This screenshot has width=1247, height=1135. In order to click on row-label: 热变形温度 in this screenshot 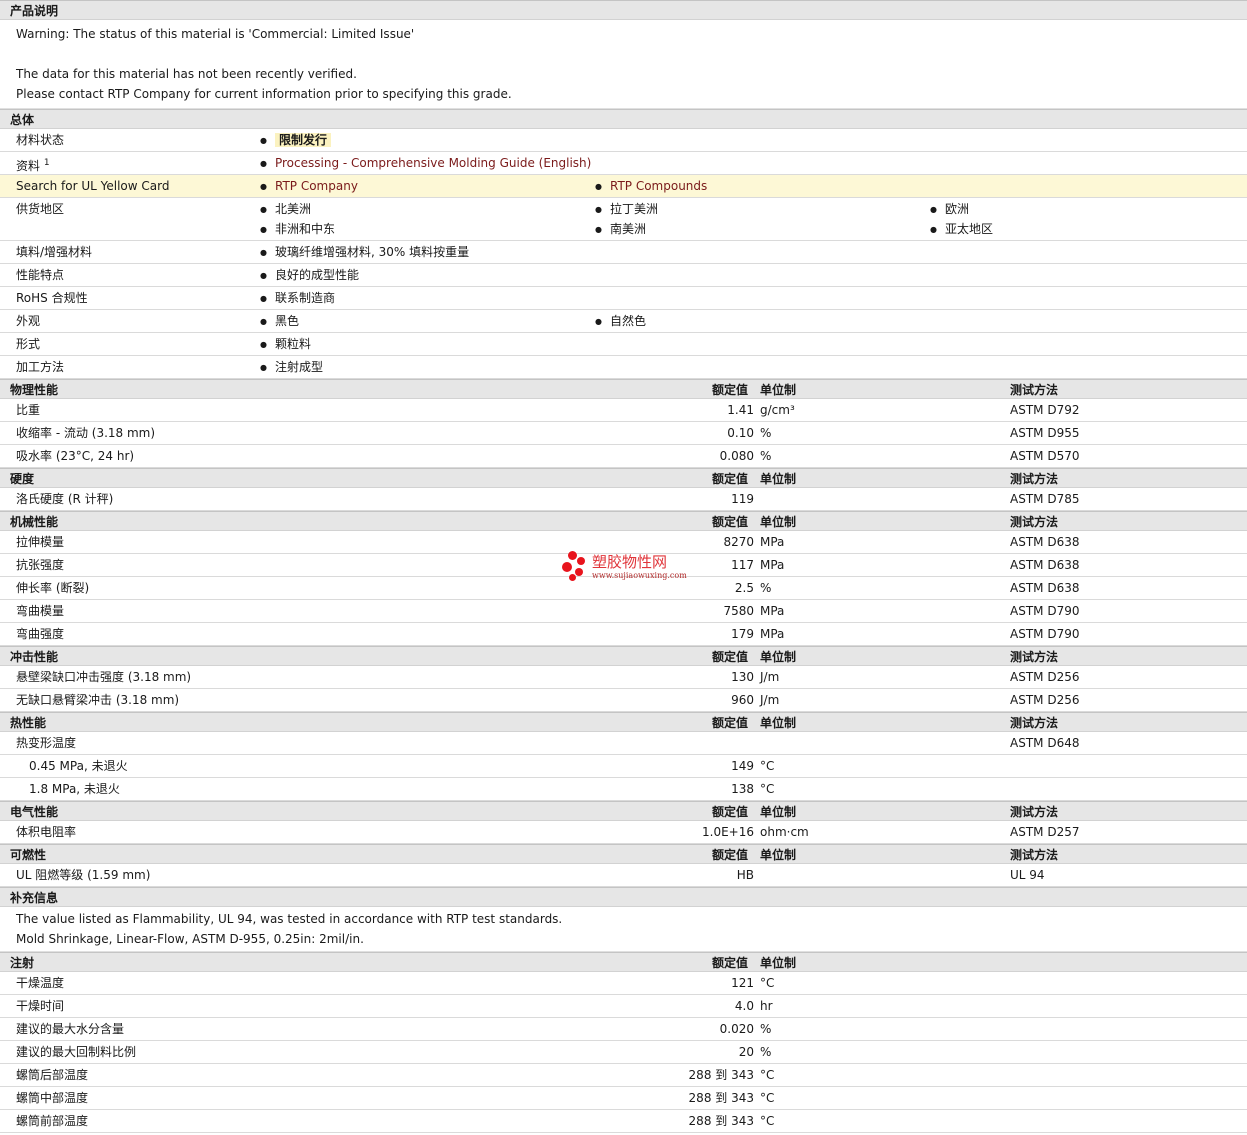, I will do `click(46, 743)`.